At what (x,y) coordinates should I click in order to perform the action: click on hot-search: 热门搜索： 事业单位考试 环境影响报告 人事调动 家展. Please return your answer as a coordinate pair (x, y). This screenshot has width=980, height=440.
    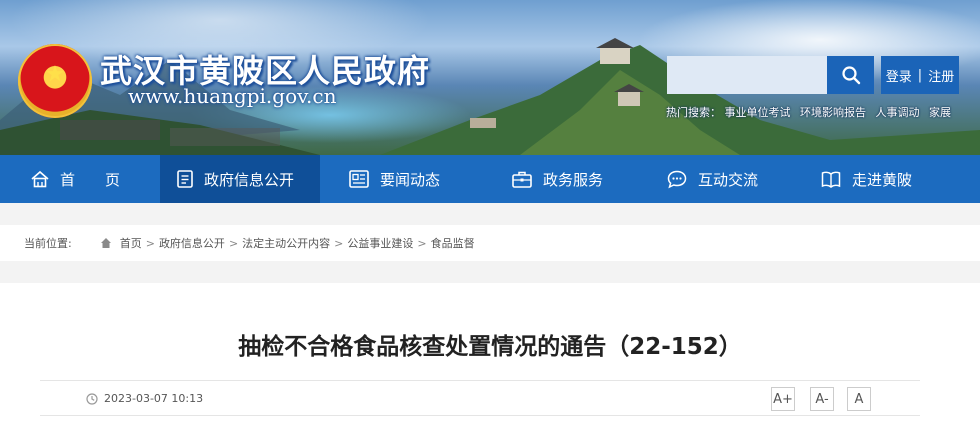
    Looking at the image, I should click on (811, 112).